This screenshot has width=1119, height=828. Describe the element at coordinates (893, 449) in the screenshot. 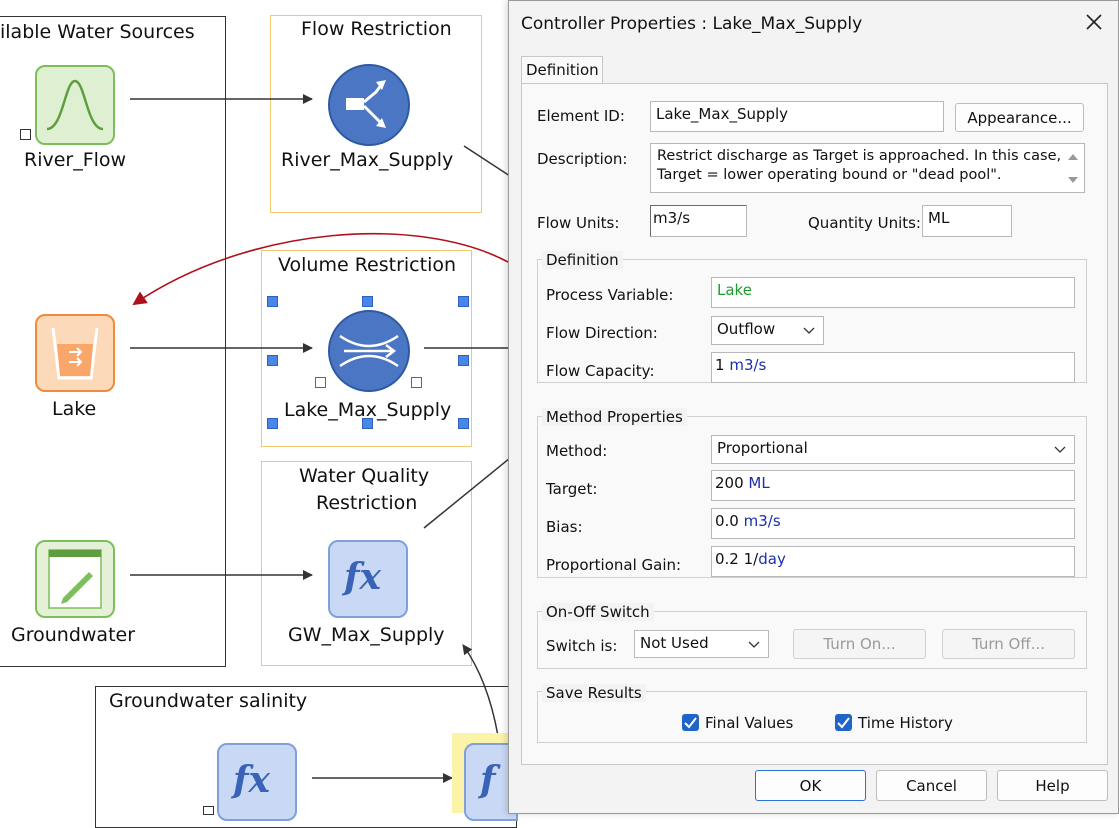

I see `method-select: Proportional` at that location.